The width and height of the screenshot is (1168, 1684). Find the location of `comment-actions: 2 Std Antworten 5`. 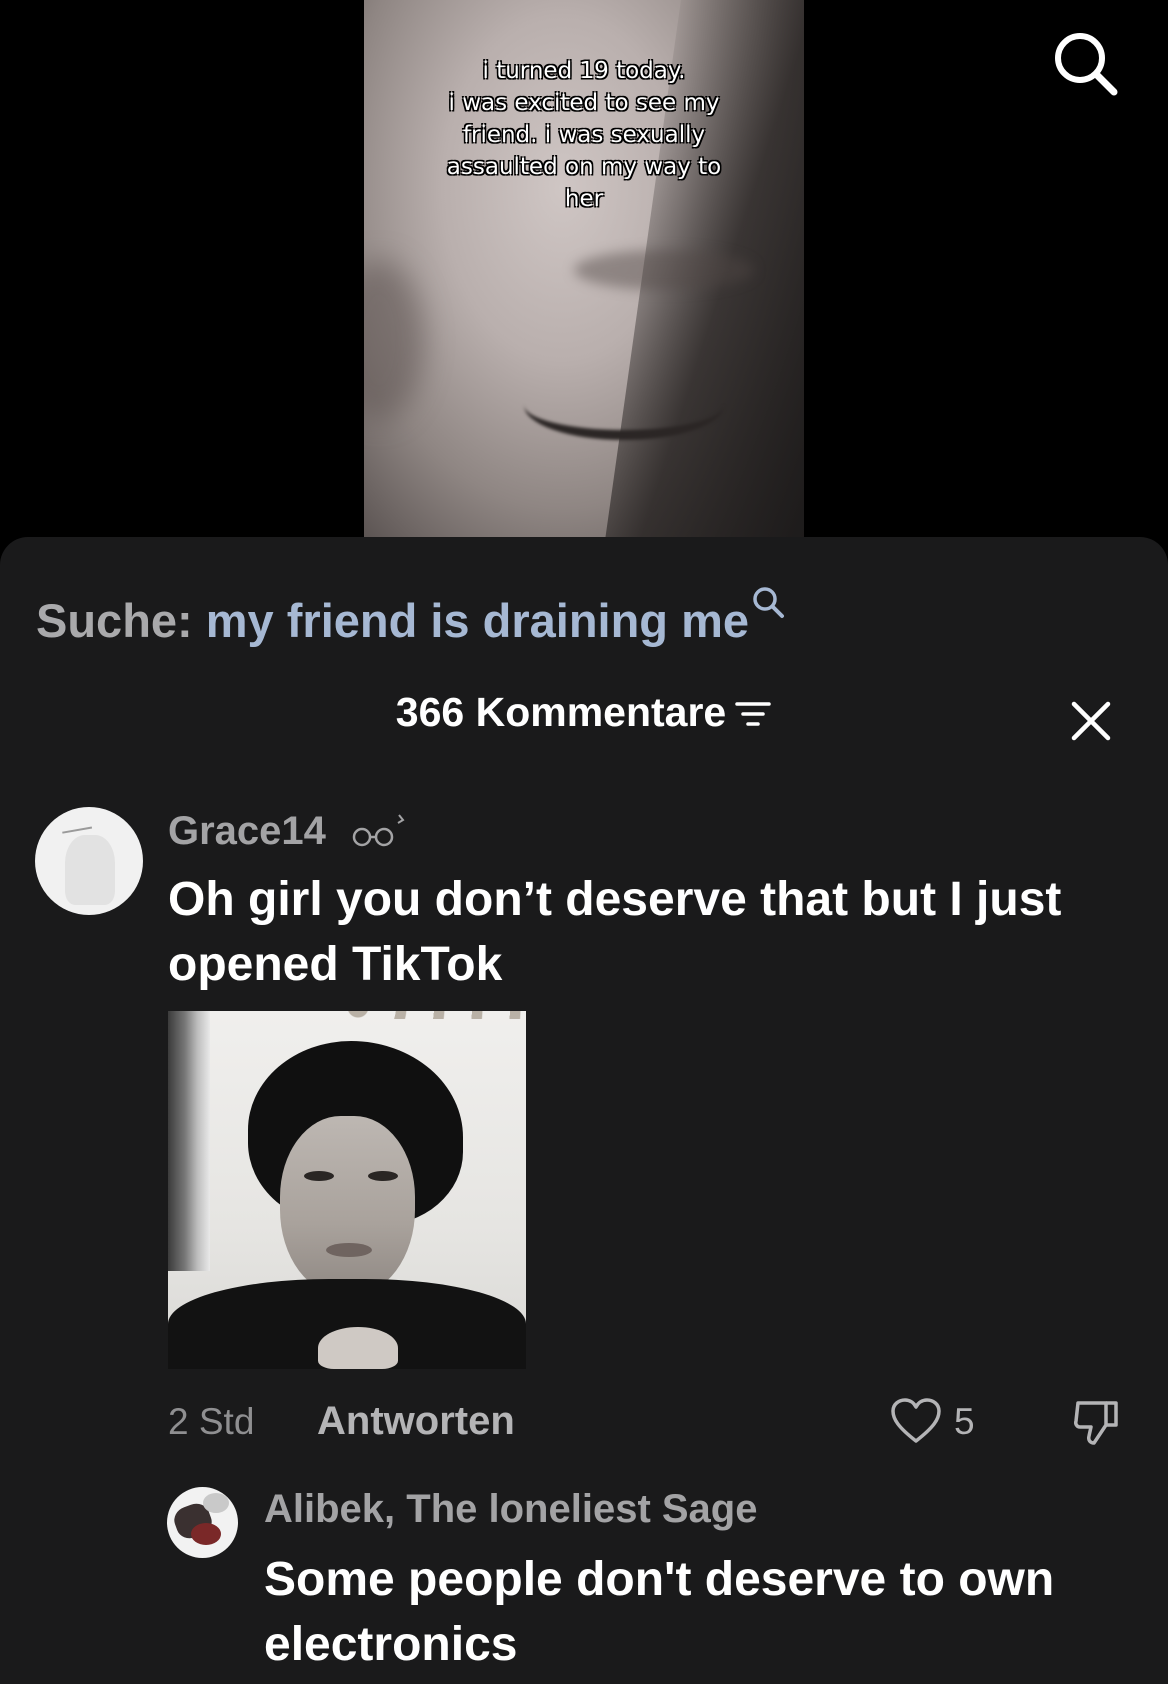

comment-actions: 2 Std Antworten 5 is located at coordinates (648, 1421).